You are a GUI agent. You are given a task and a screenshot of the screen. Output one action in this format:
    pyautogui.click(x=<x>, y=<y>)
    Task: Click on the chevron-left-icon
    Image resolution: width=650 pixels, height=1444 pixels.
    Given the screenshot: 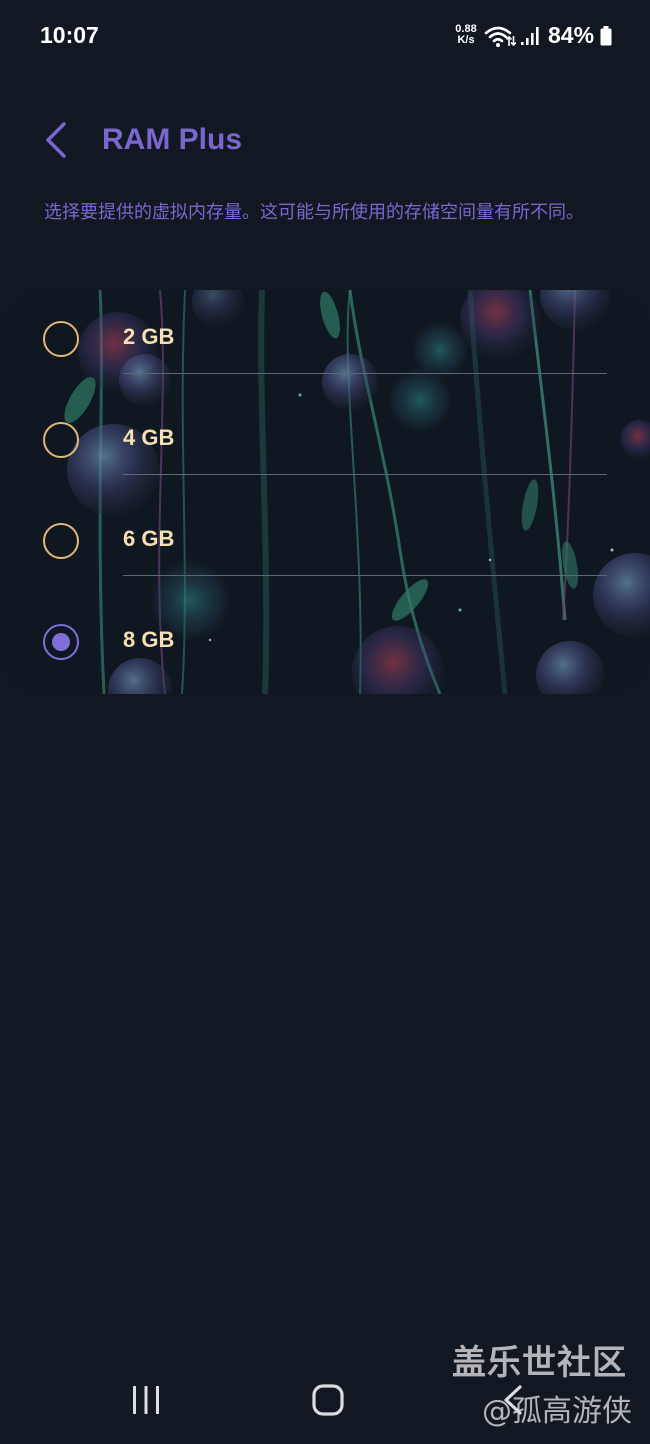 What is the action you would take?
    pyautogui.click(x=56, y=140)
    